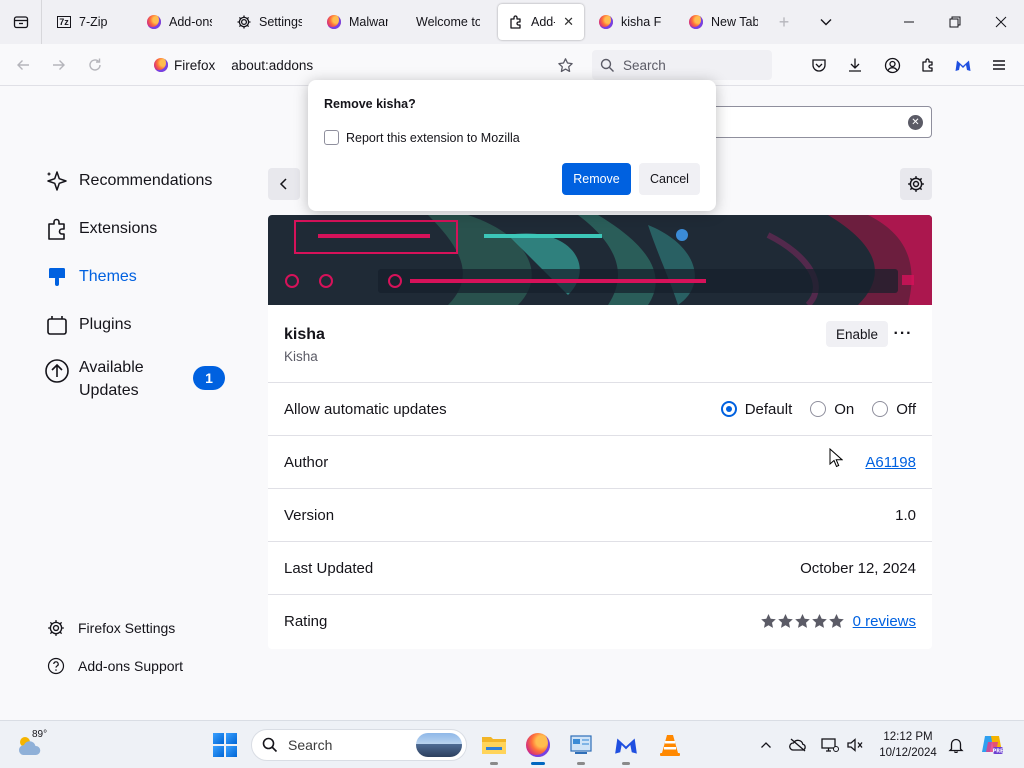  I want to click on tab-malware: Malware, so click(357, 22).